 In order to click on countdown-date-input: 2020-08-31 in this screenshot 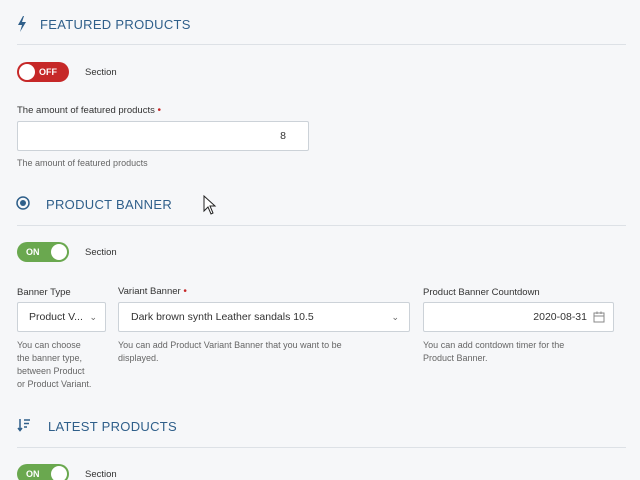, I will do `click(518, 317)`.